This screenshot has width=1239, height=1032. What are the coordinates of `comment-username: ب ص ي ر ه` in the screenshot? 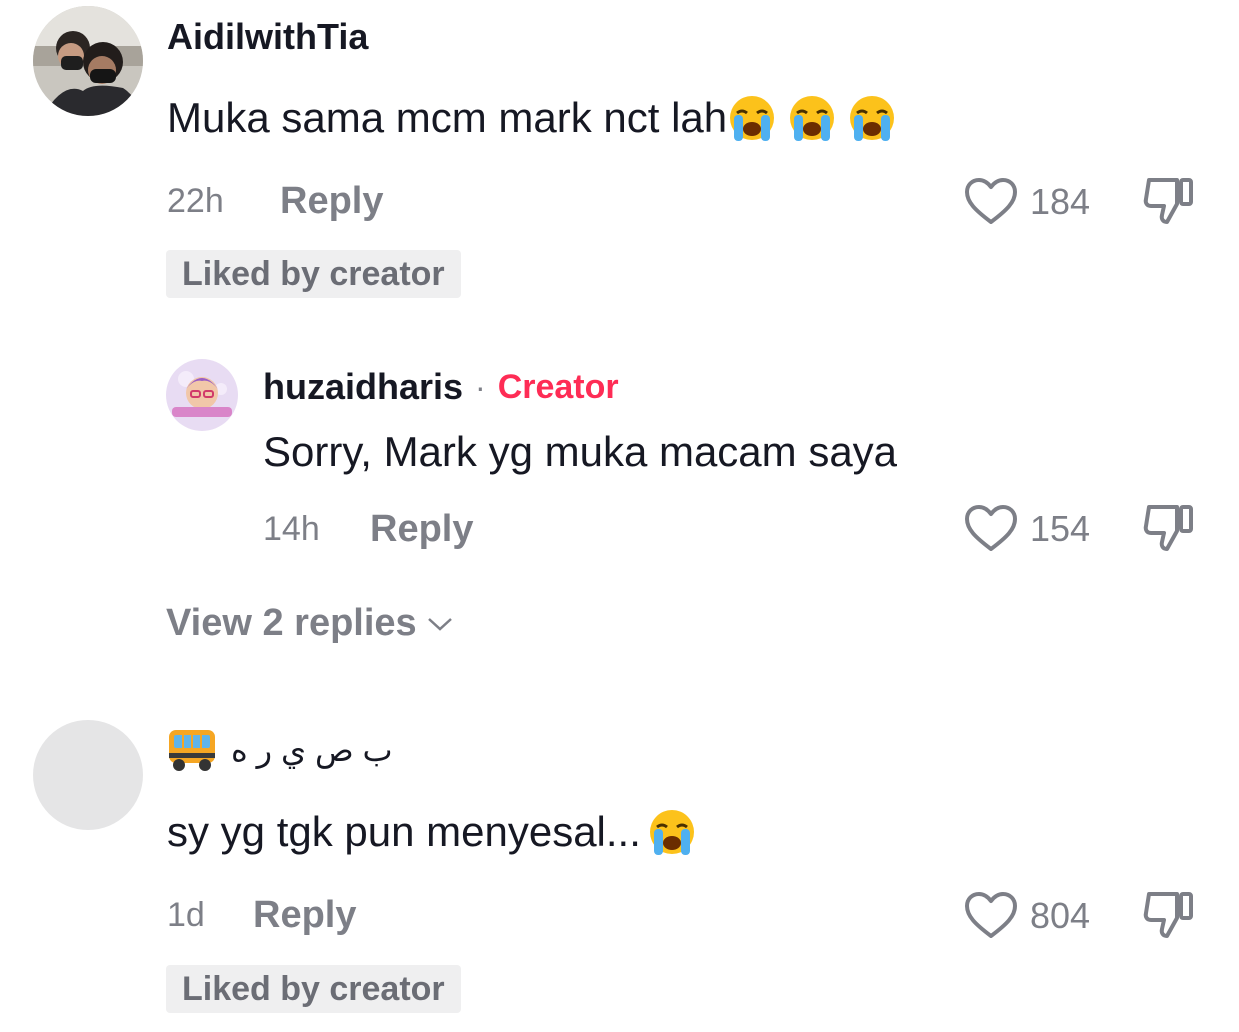 It's located at (312, 750).